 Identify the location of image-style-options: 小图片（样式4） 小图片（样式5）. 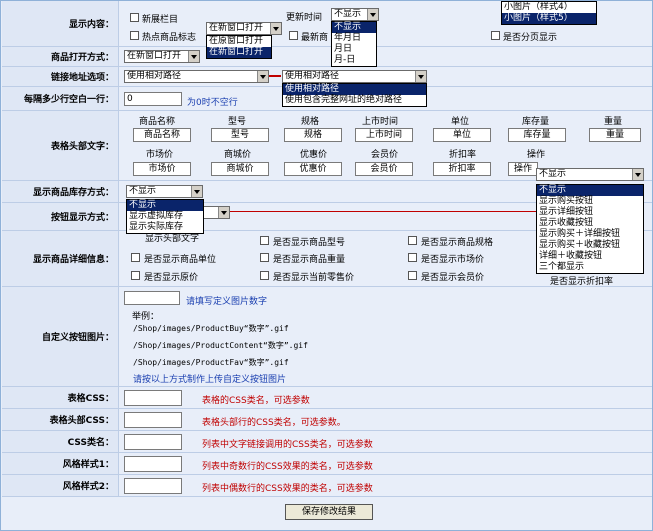
(549, 13).